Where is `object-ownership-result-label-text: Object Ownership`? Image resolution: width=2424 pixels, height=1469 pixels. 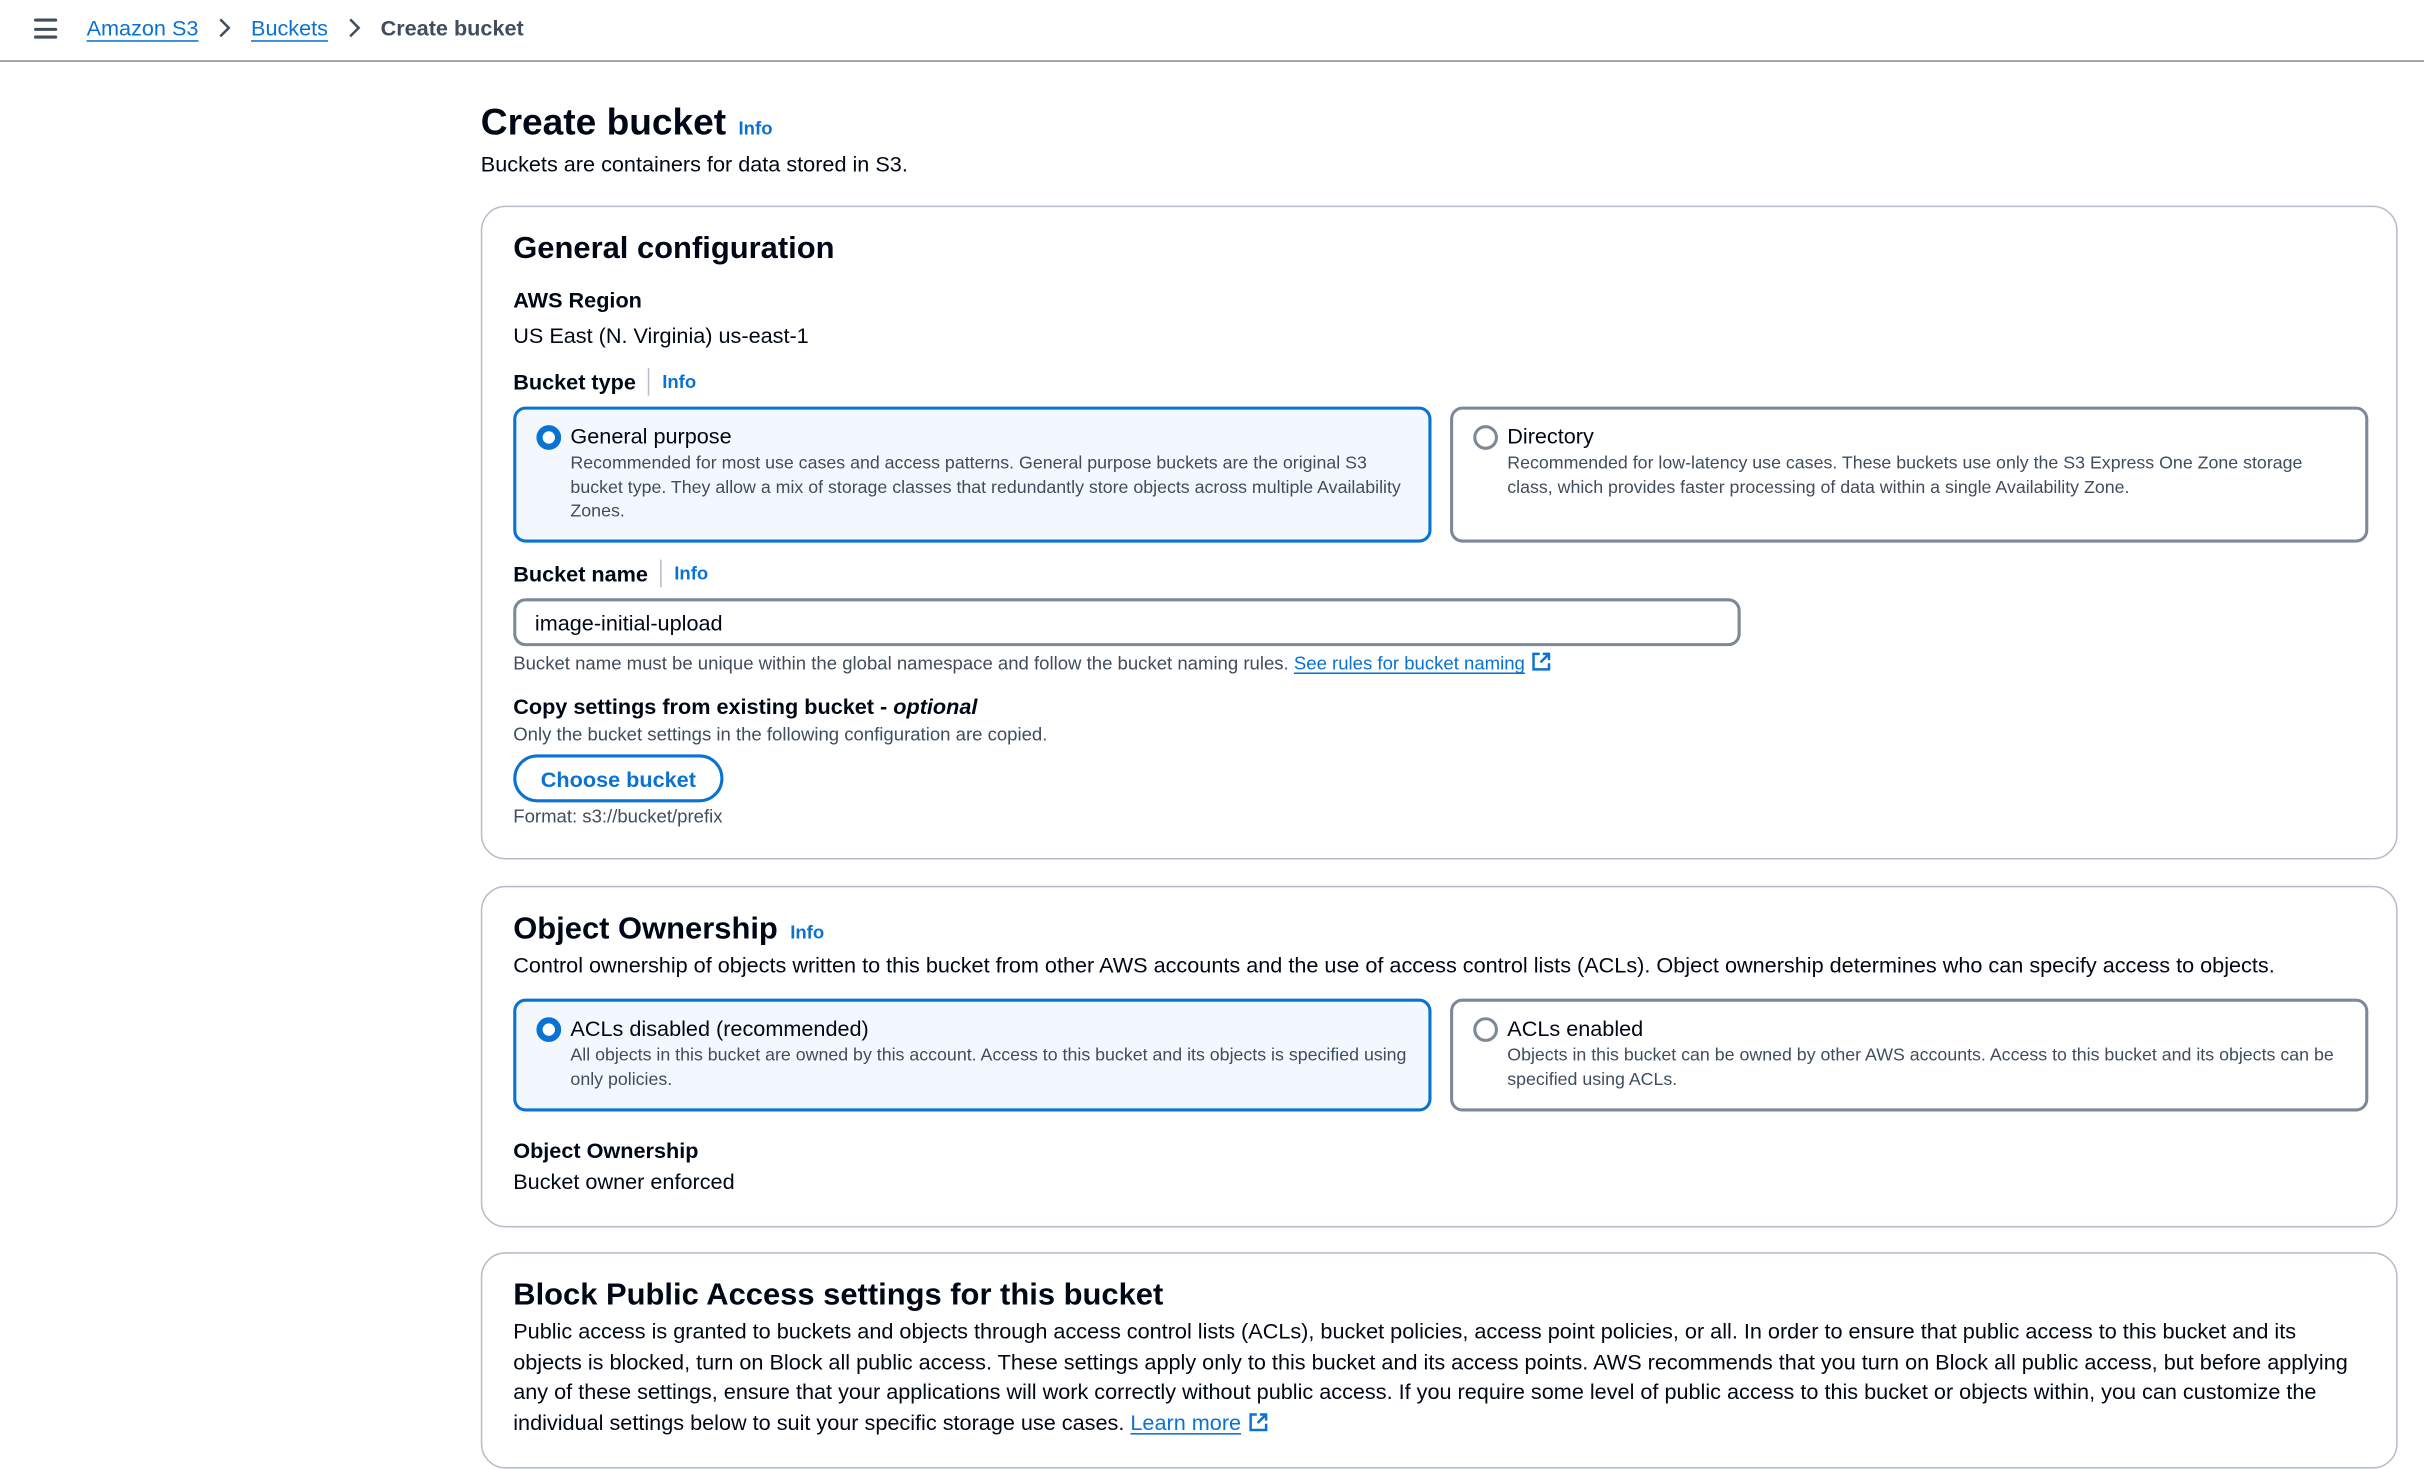 object-ownership-result-label-text: Object Ownership is located at coordinates (606, 1150).